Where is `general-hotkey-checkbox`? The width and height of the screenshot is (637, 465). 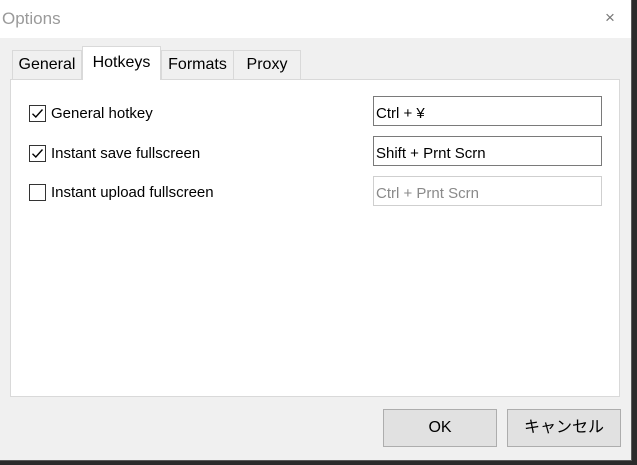 general-hotkey-checkbox is located at coordinates (37, 113).